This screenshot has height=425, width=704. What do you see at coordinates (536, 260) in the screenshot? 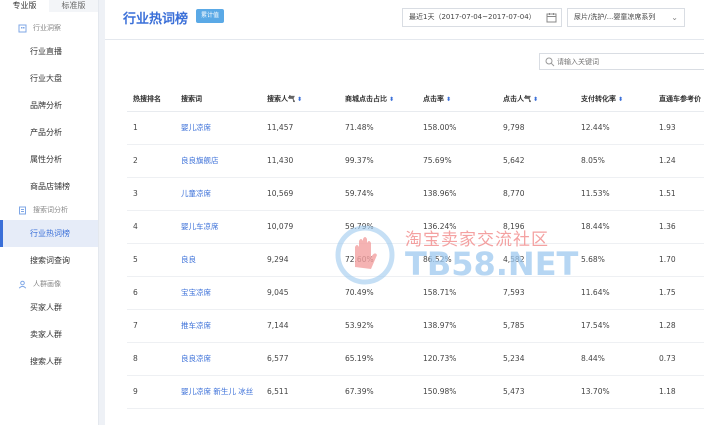
I see `table-cell: 4,582` at bounding box center [536, 260].